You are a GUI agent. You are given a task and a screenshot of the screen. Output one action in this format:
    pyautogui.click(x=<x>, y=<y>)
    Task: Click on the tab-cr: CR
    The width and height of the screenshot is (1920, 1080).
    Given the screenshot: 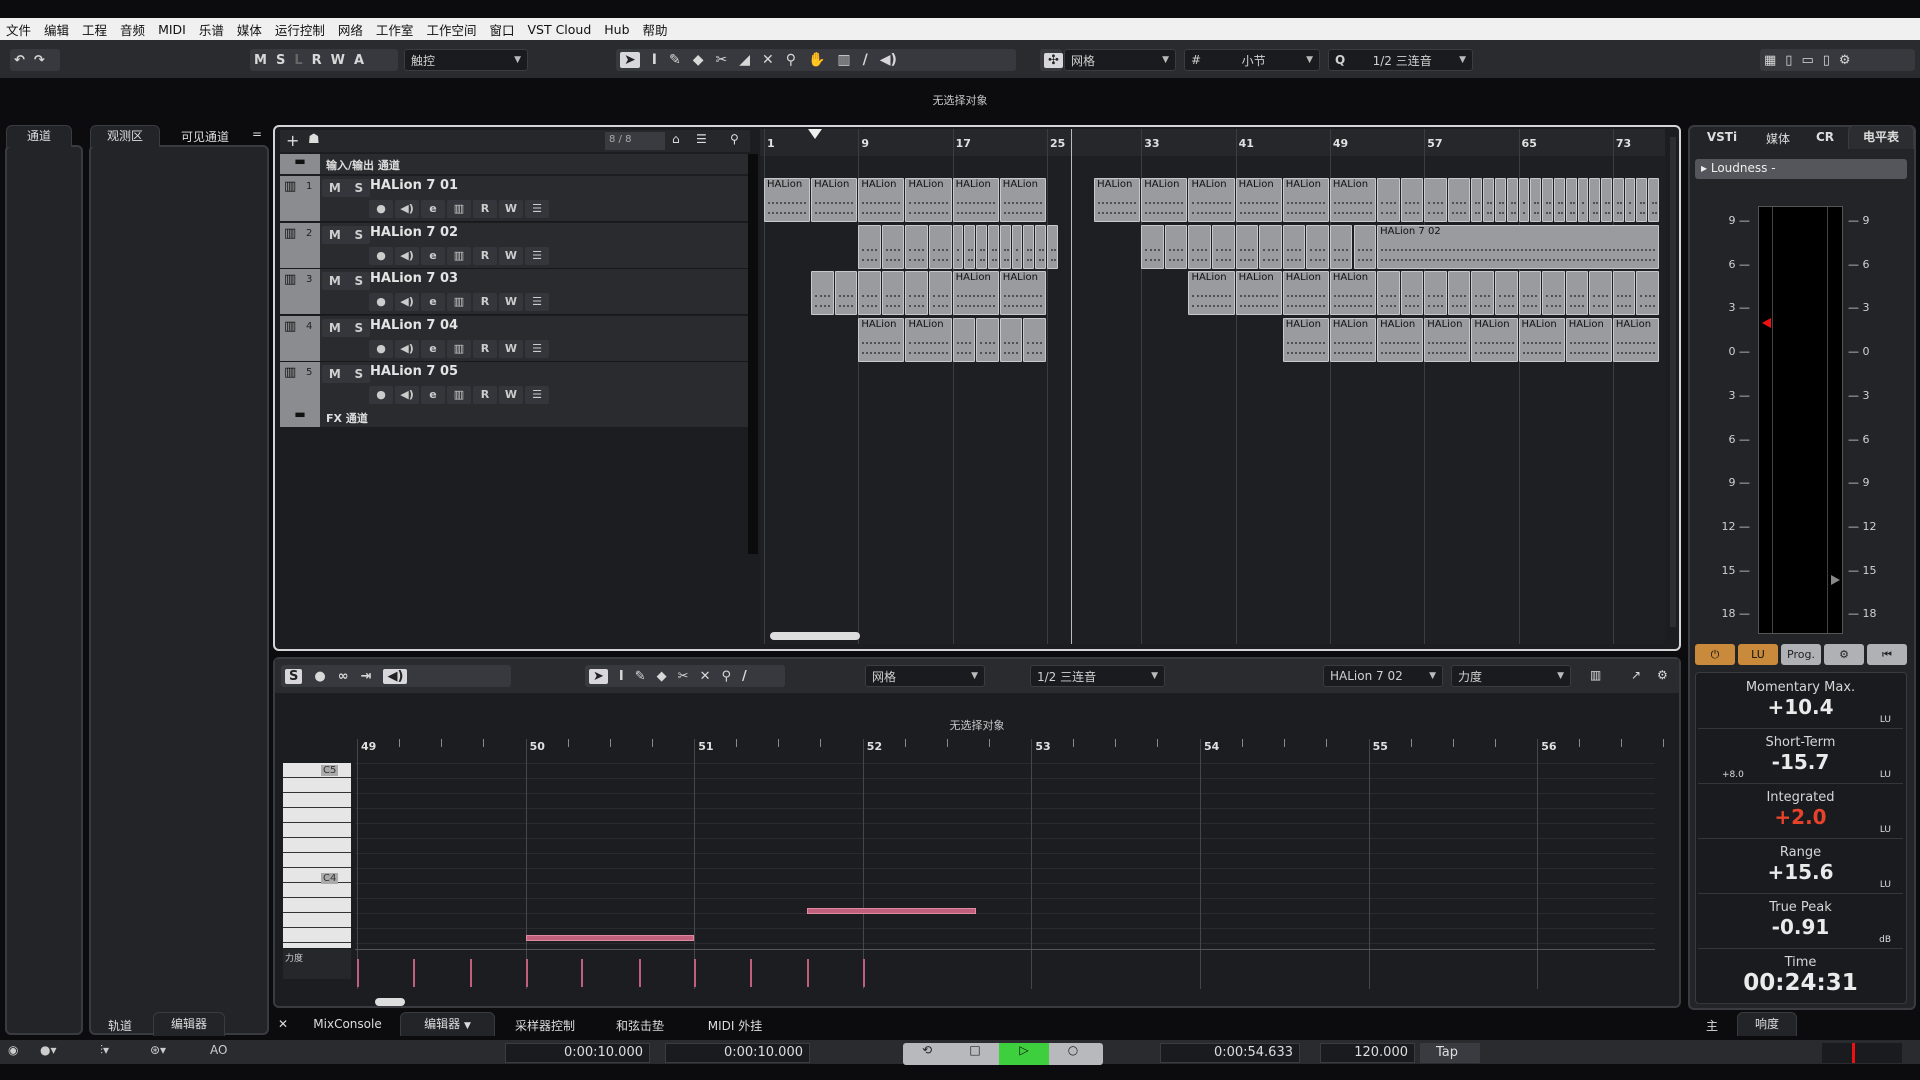 What is the action you would take?
    pyautogui.click(x=1825, y=137)
    